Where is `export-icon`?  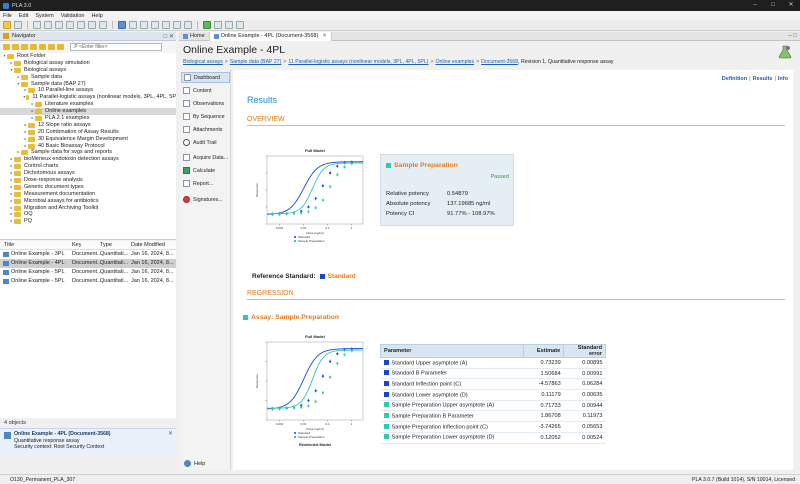 export-icon is located at coordinates (166, 25).